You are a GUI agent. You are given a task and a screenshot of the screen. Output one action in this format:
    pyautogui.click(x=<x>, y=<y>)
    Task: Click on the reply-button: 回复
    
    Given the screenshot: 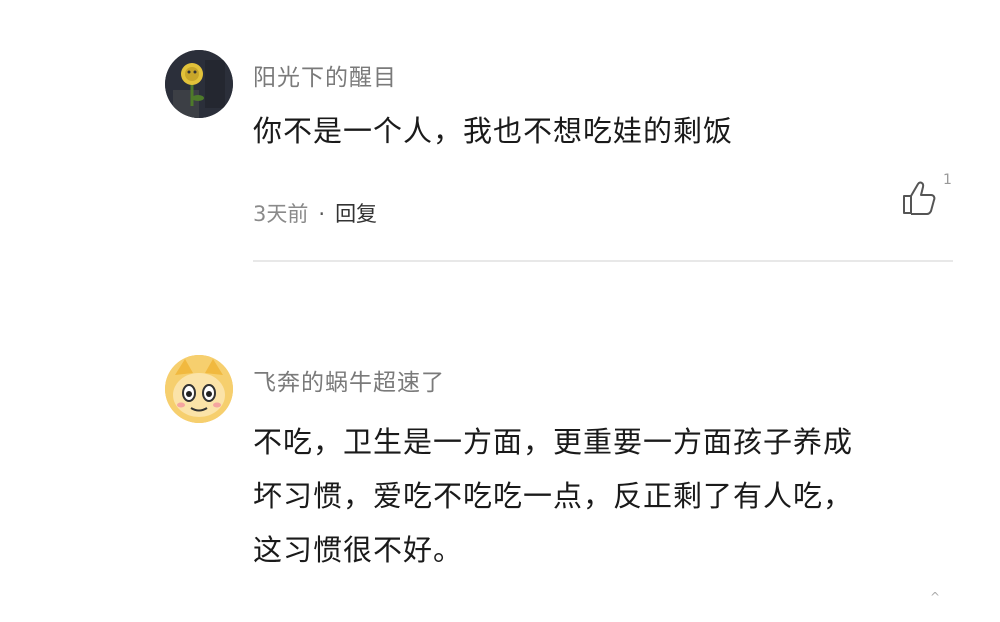 What is the action you would take?
    pyautogui.click(x=356, y=214)
    